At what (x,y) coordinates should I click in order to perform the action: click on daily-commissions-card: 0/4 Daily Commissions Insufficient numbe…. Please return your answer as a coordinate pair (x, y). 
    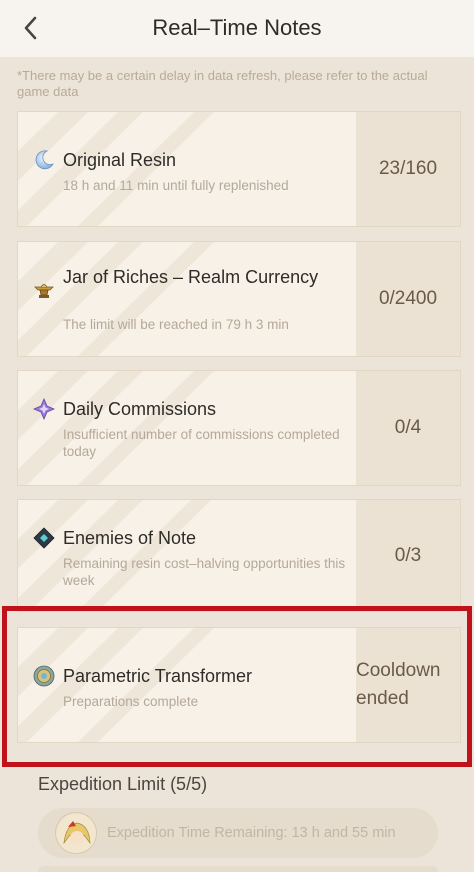
    Looking at the image, I should click on (239, 428).